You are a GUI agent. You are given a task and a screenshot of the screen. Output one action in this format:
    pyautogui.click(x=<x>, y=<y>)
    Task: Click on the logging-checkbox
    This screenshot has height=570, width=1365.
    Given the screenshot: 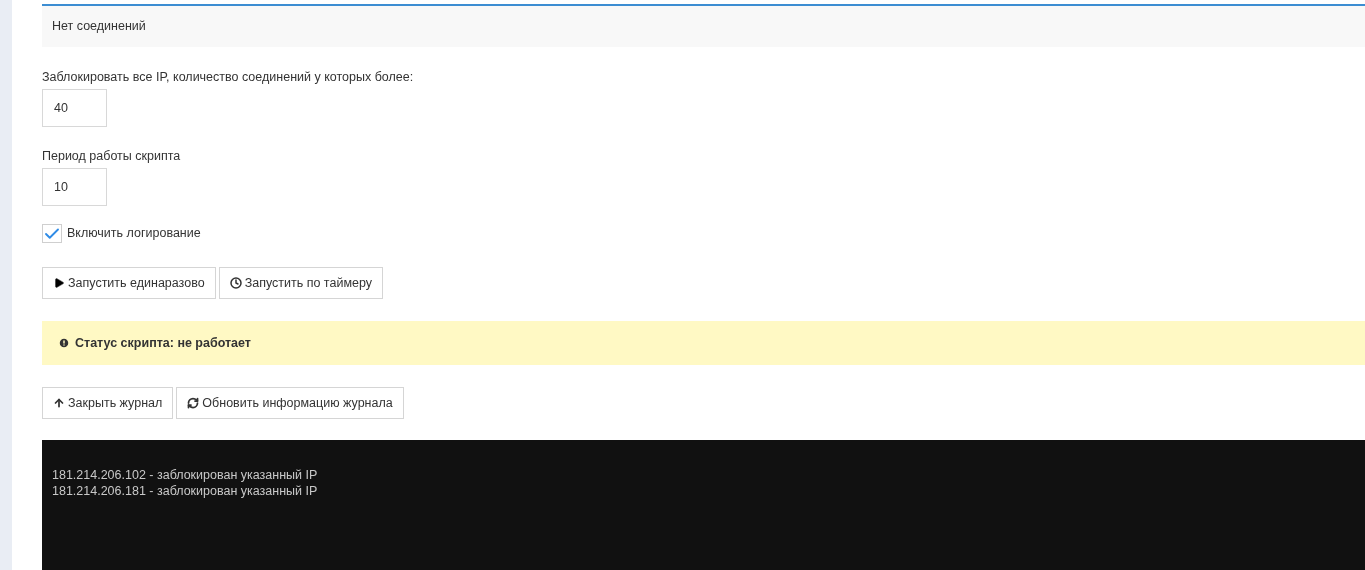 What is the action you would take?
    pyautogui.click(x=52, y=233)
    